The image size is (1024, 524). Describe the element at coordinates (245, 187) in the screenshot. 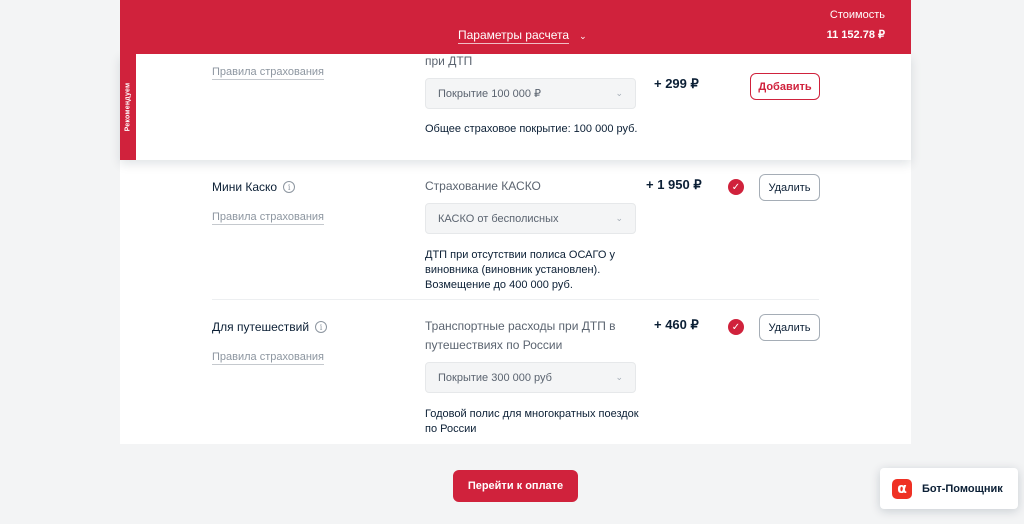

I see `option-title-text: Мини Каско` at that location.